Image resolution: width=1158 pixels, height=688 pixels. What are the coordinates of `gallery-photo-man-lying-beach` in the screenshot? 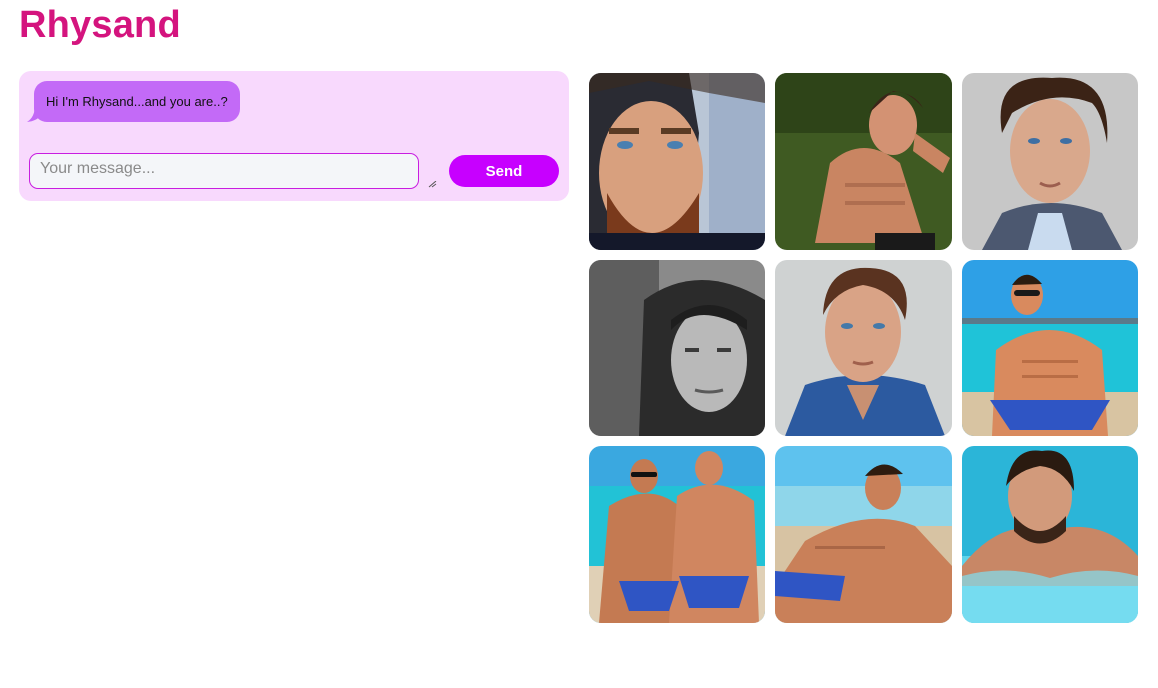 It's located at (863, 534).